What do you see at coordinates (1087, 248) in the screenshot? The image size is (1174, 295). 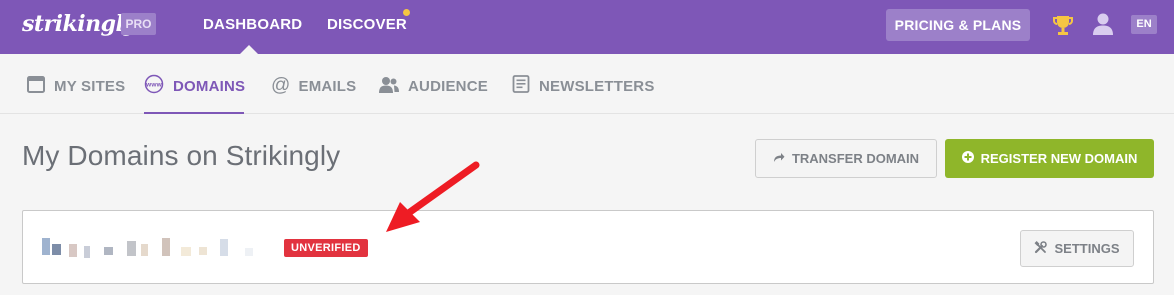 I see `settings-label: SETTINGS` at bounding box center [1087, 248].